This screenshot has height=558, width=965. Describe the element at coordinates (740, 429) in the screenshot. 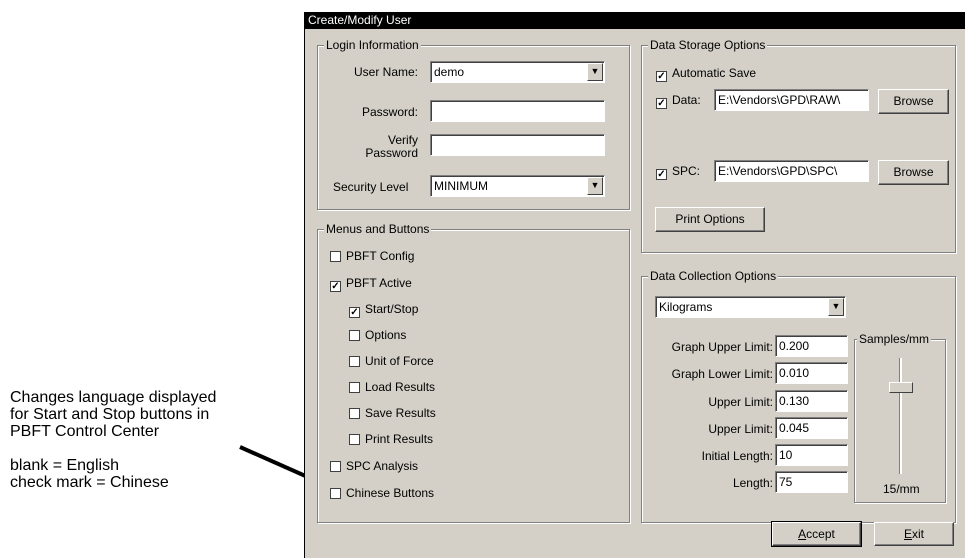

I see `upper-limit-label-2: Upper Limit:` at that location.